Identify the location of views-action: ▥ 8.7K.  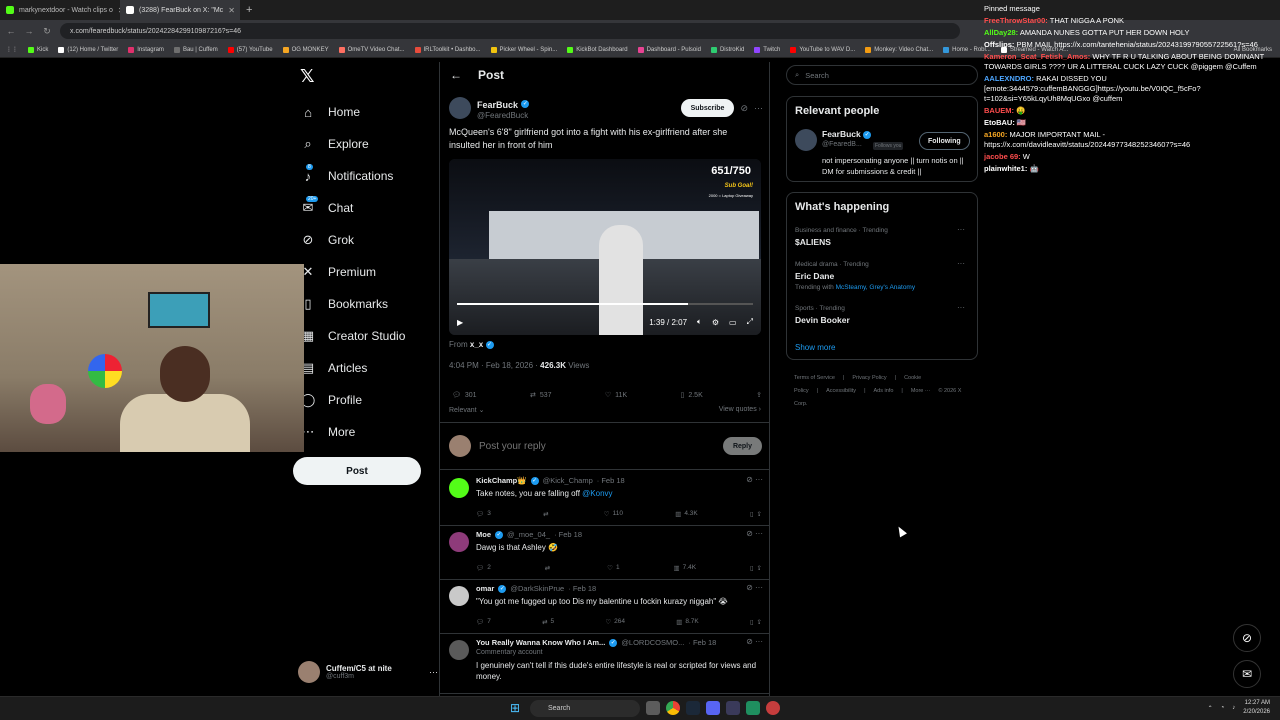
(687, 622).